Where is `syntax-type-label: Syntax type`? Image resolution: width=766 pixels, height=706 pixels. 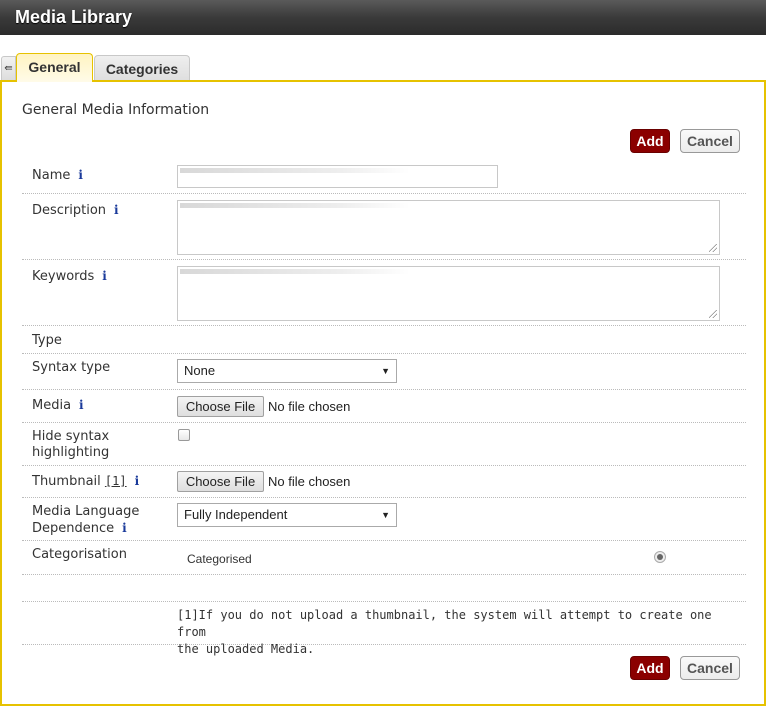 syntax-type-label: Syntax type is located at coordinates (71, 367).